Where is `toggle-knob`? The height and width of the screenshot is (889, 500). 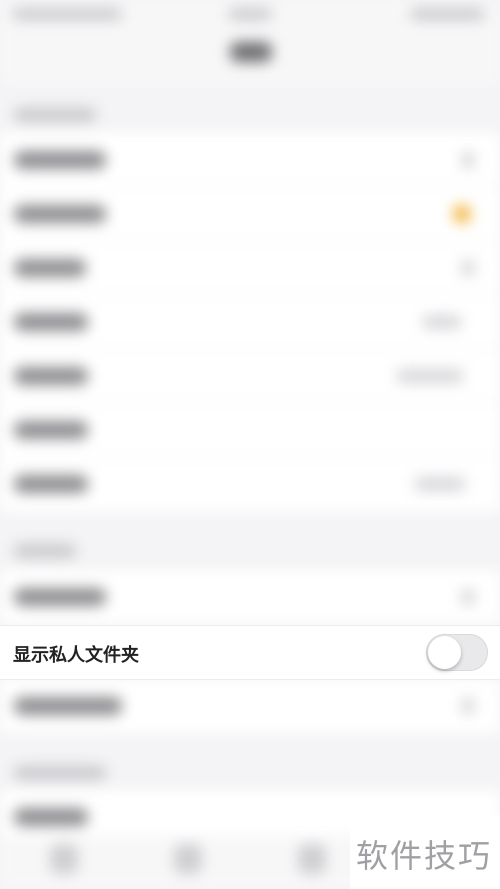 toggle-knob is located at coordinates (444, 652).